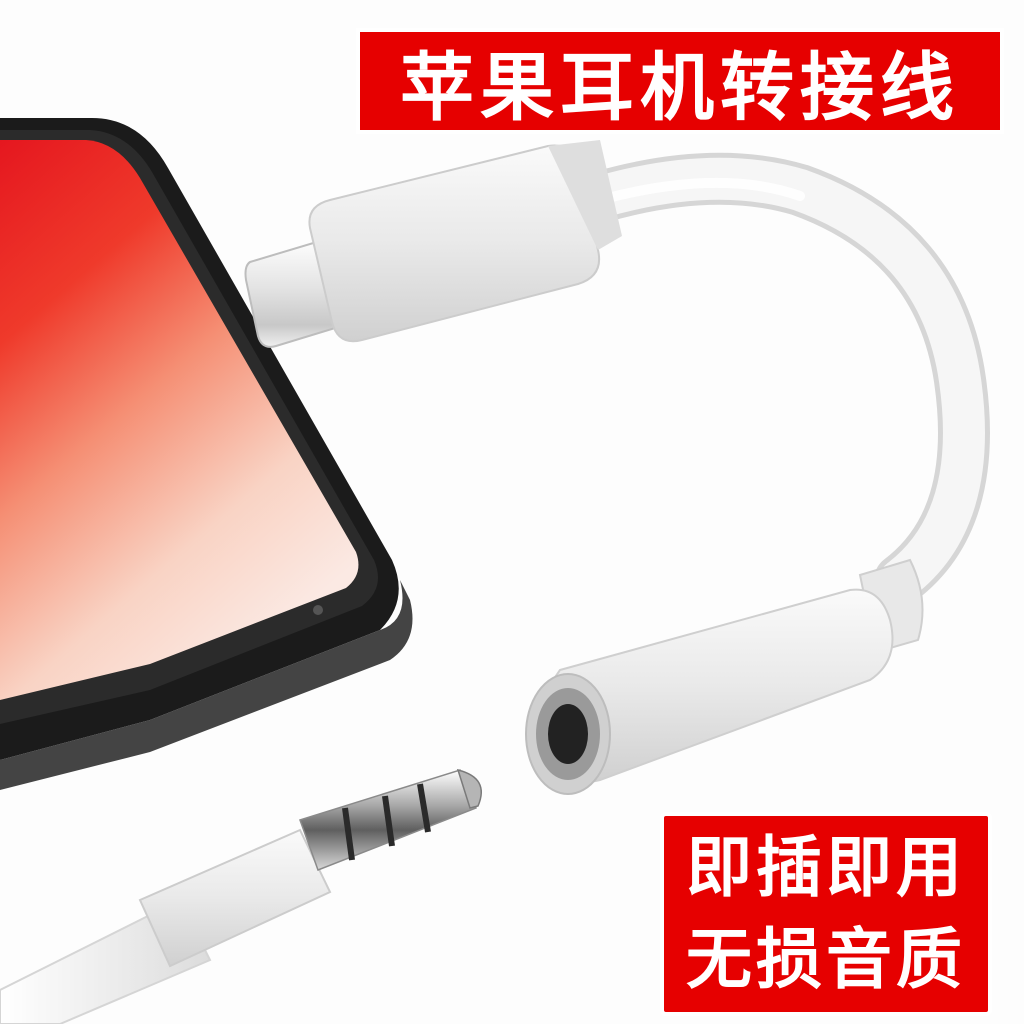 The image size is (1024, 1024). Describe the element at coordinates (235, 898) in the screenshot. I see `plug-housing` at that location.